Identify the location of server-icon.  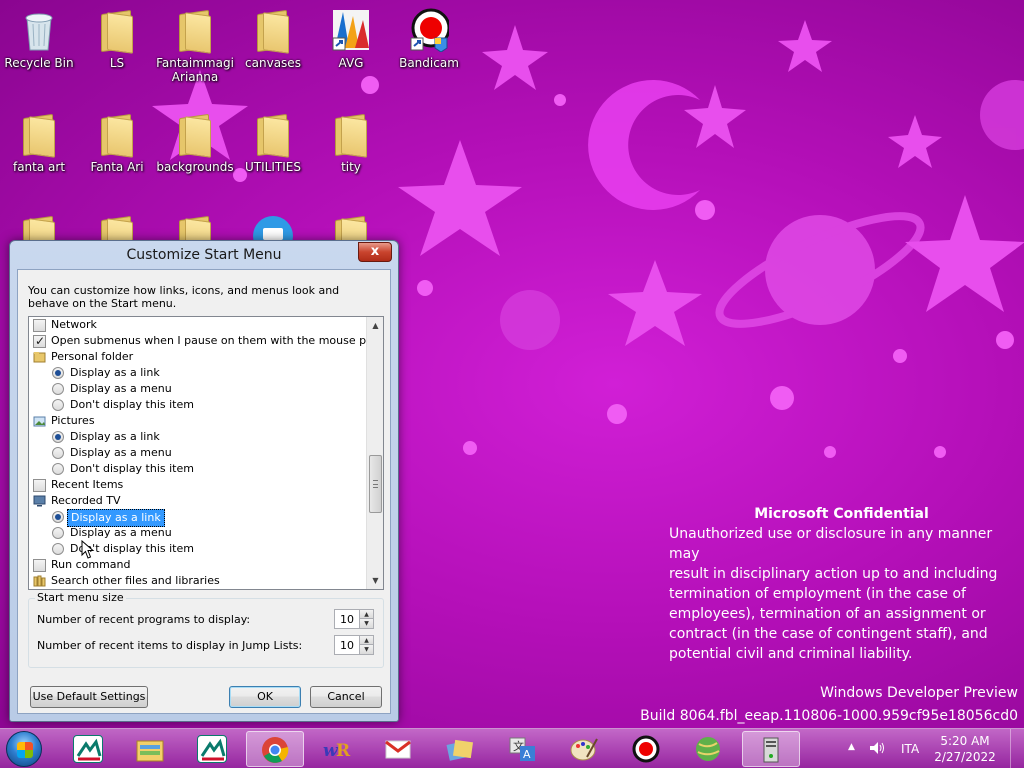
(771, 750).